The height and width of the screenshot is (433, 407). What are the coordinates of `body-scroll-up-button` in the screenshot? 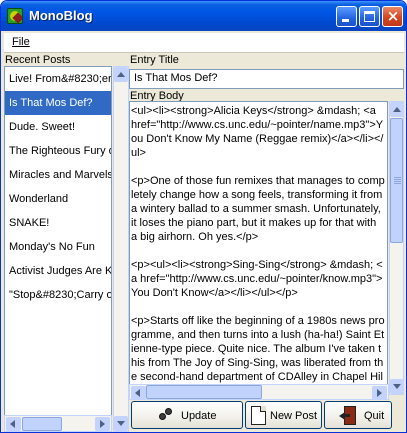 It's located at (397, 109).